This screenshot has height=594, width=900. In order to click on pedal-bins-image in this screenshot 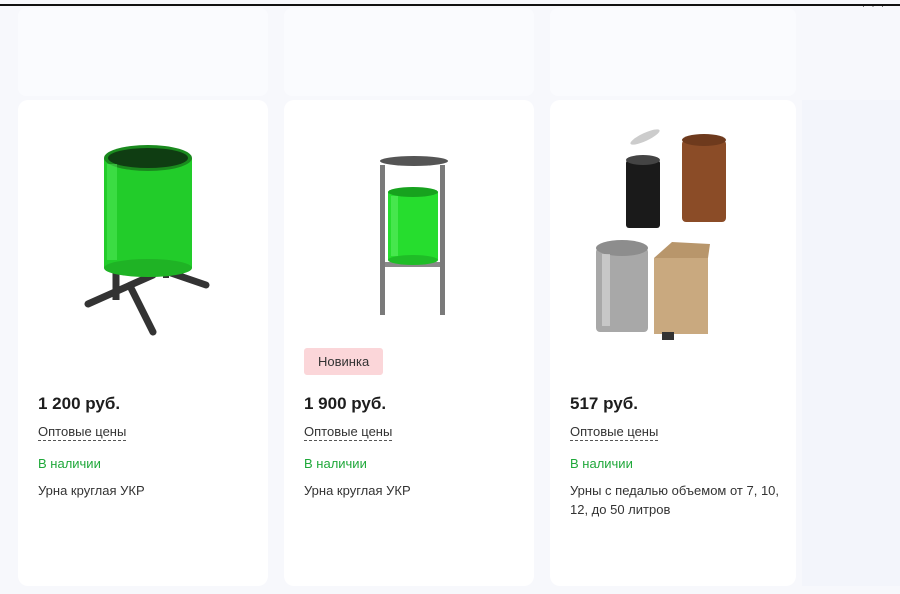, I will do `click(673, 230)`.